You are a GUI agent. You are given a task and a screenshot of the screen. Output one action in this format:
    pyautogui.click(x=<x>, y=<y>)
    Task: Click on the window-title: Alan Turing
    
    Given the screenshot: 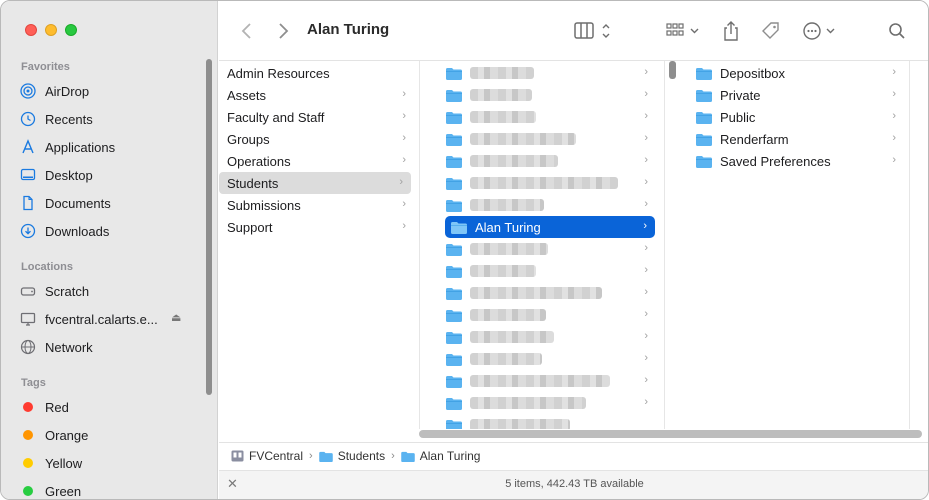 What is the action you would take?
    pyautogui.click(x=348, y=29)
    